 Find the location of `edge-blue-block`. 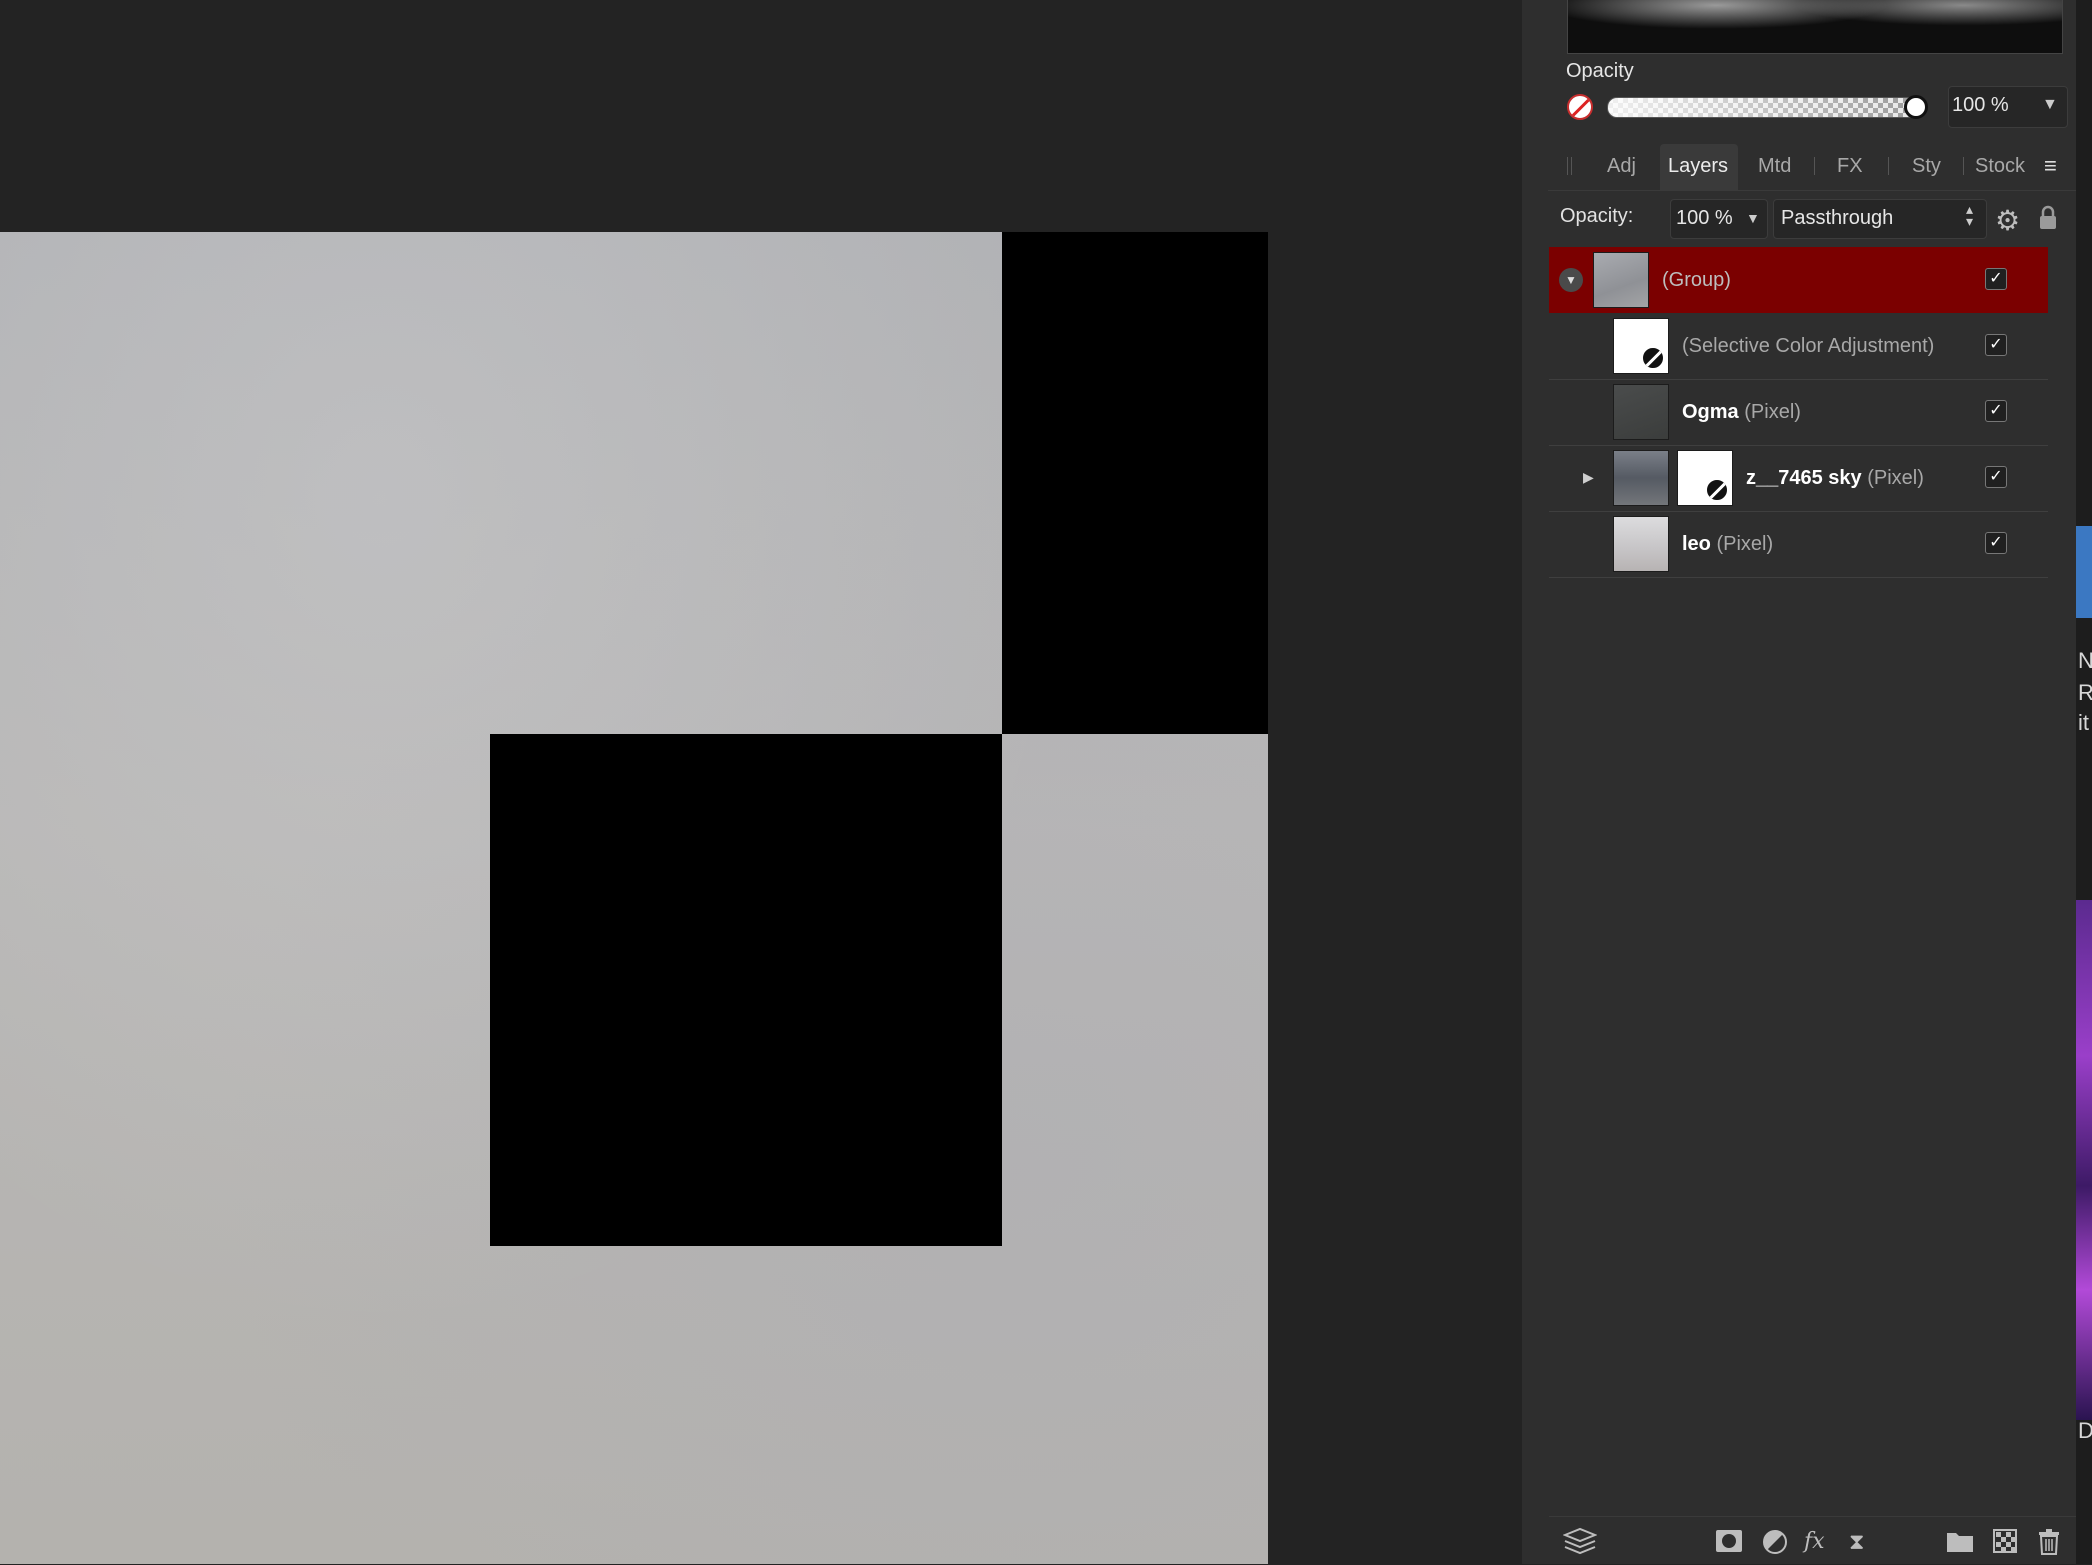

edge-blue-block is located at coordinates (2084, 572).